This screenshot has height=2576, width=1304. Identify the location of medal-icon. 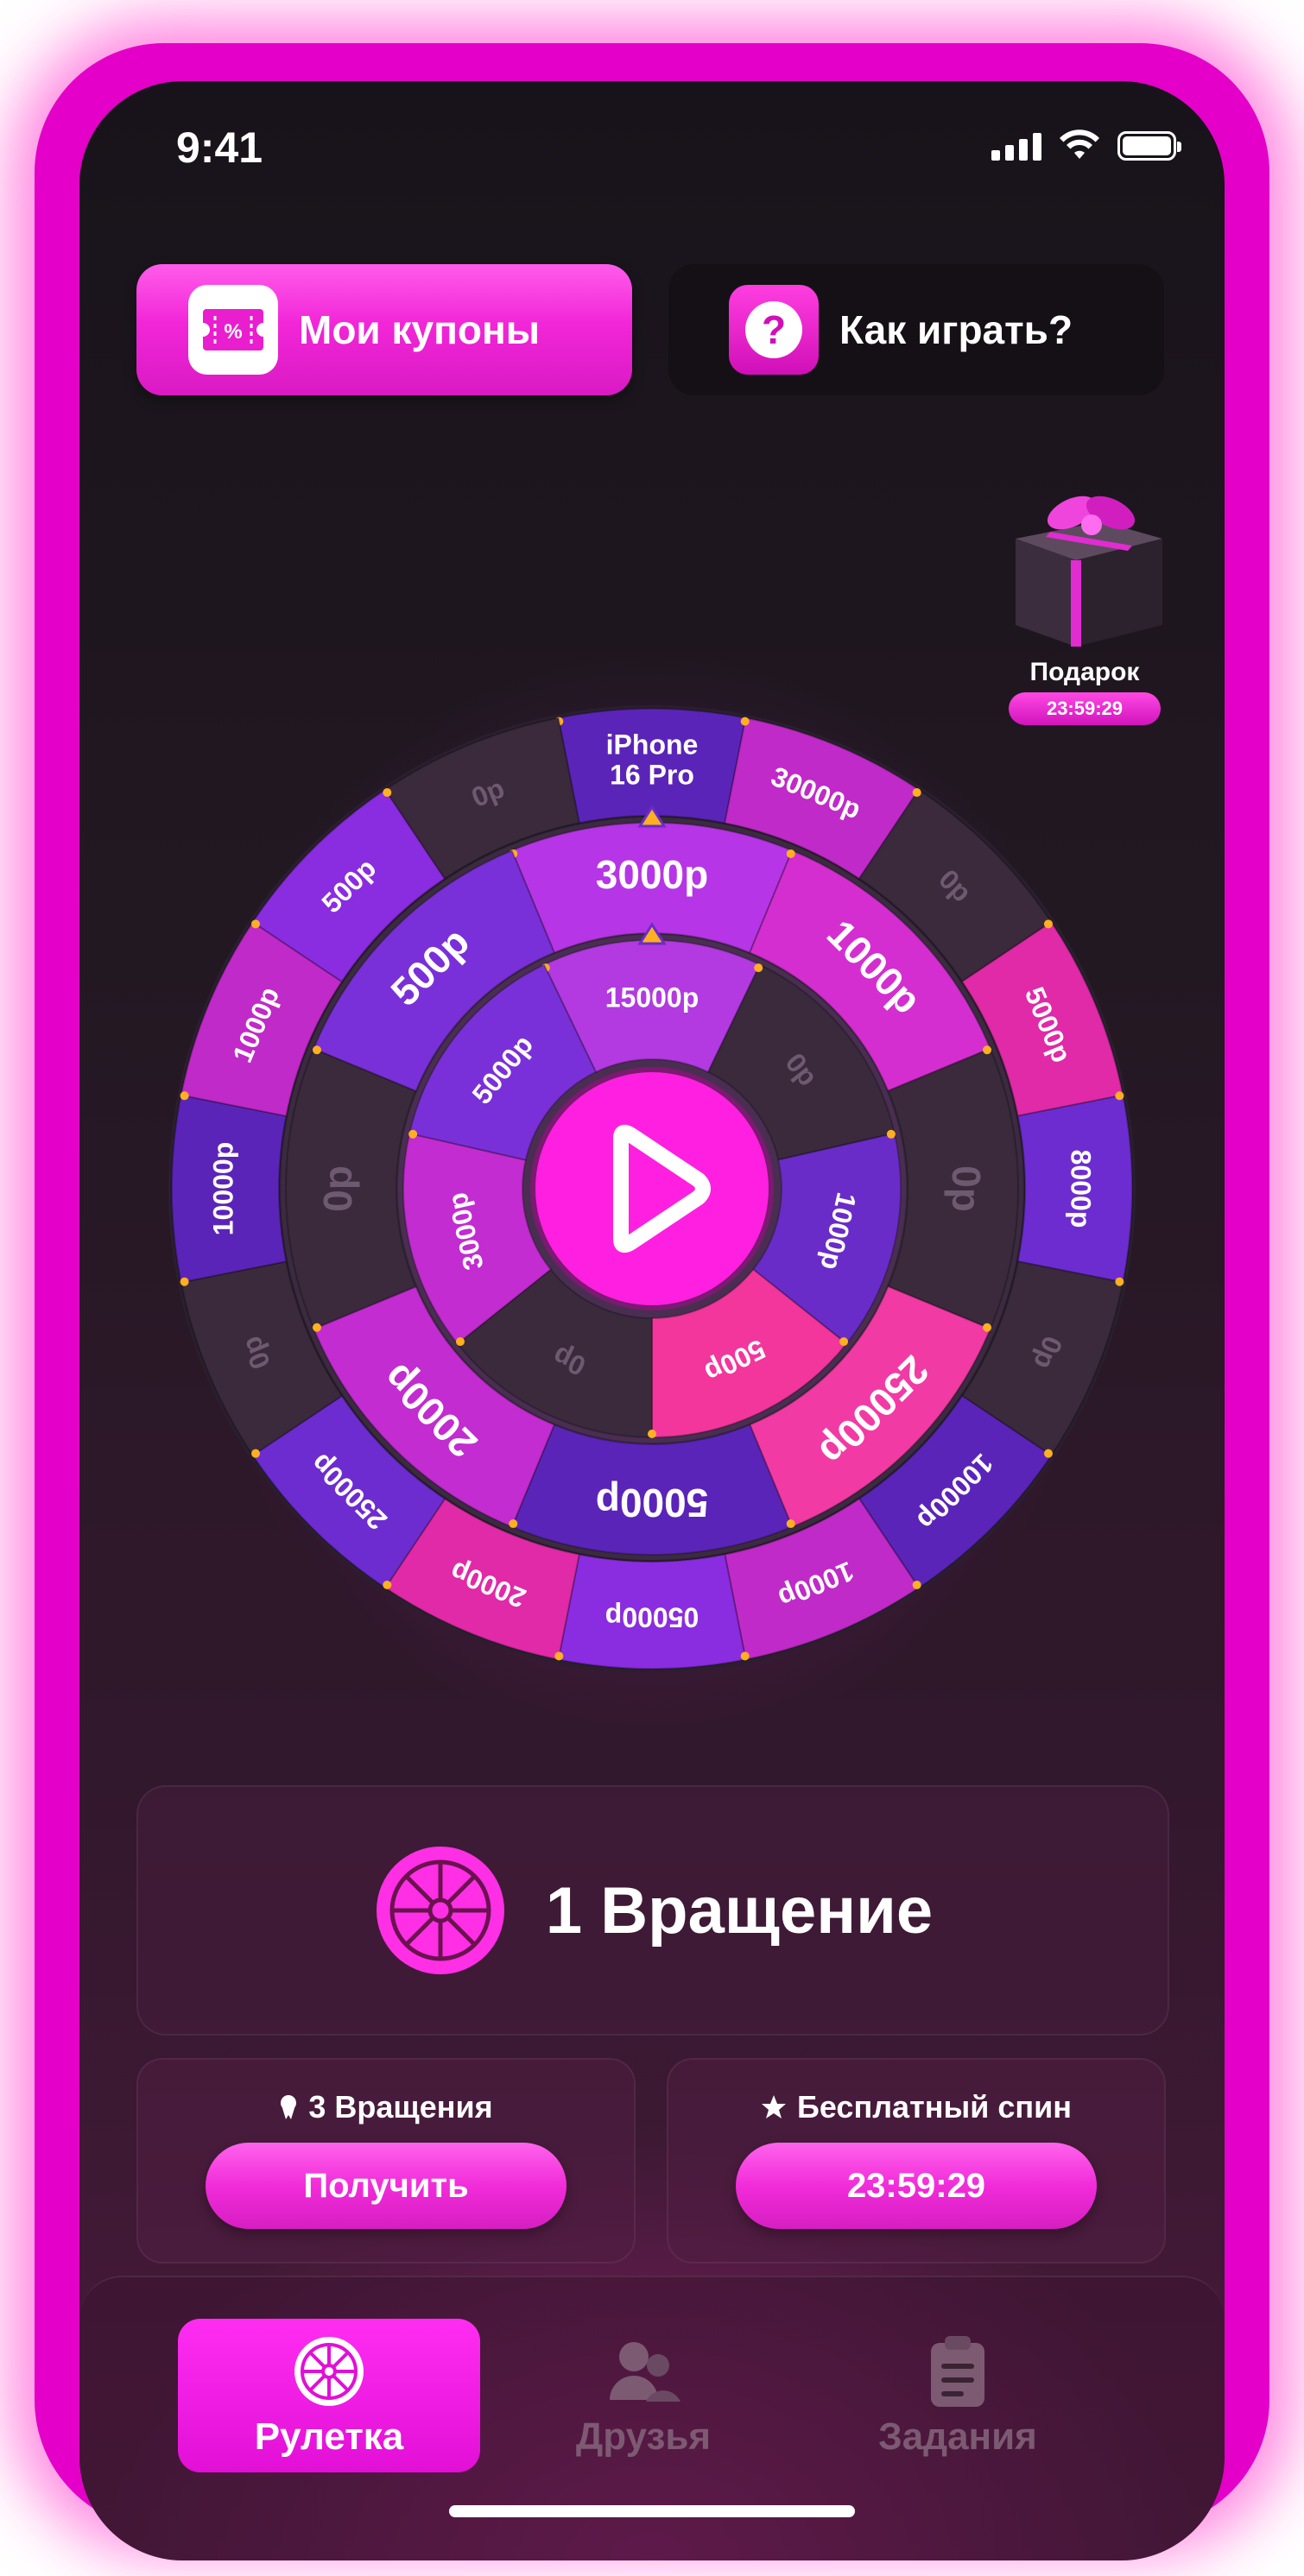
(289, 2107).